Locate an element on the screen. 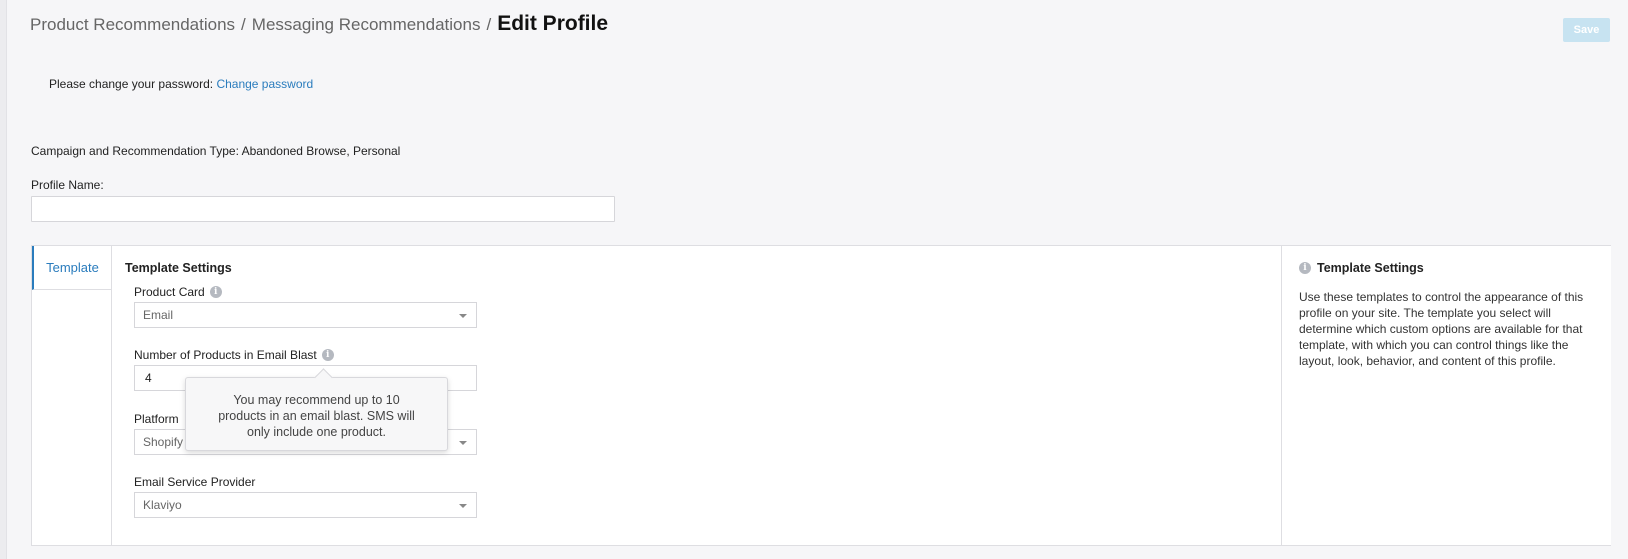 Image resolution: width=1628 pixels, height=559 pixels. left-edge is located at coordinates (3, 279).